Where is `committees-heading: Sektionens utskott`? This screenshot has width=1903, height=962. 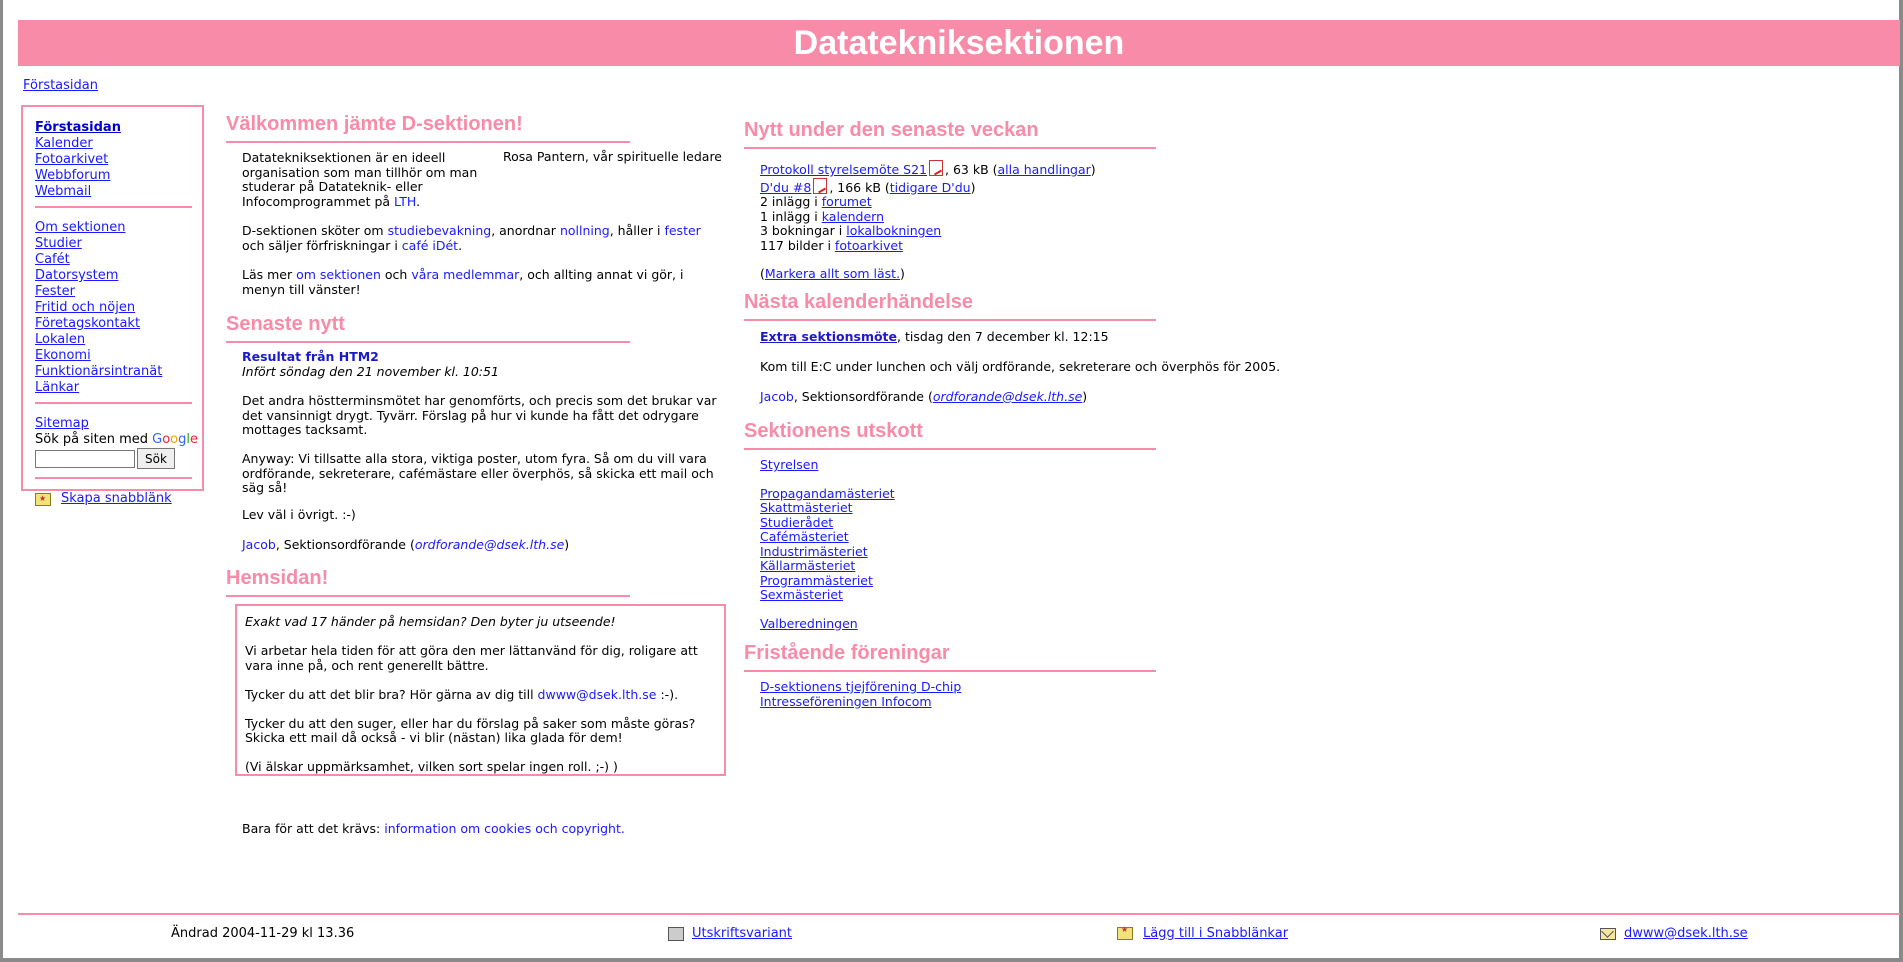 committees-heading: Sektionens utskott is located at coordinates (833, 431).